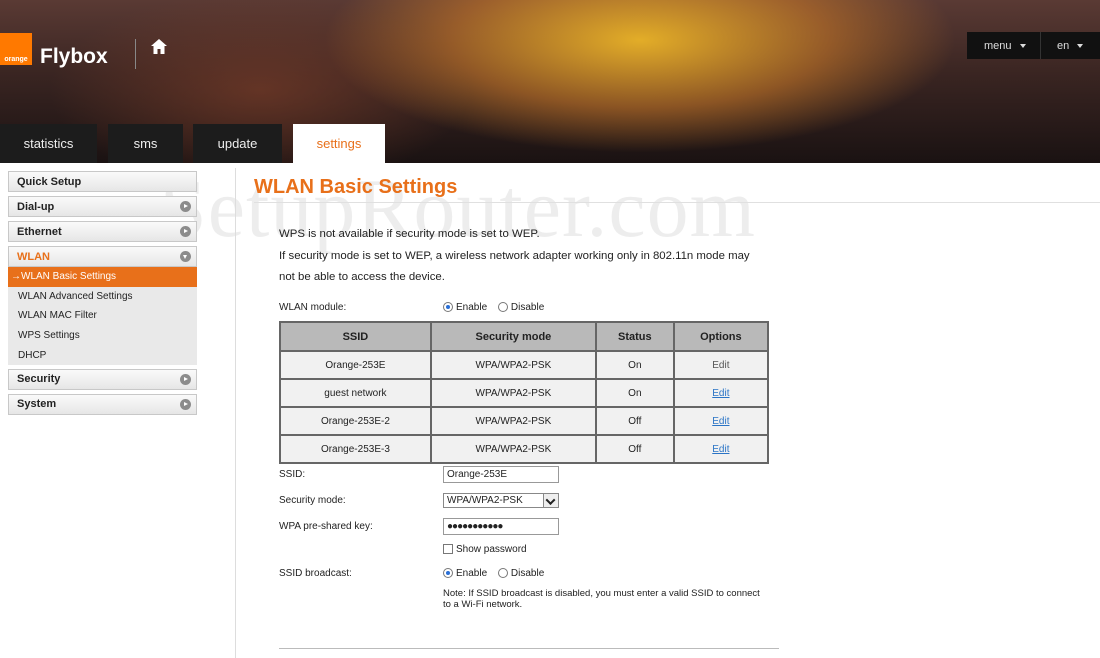 The image size is (1100, 658). Describe the element at coordinates (313, 307) in the screenshot. I see `wlan-module-label: WLAN module:` at that location.